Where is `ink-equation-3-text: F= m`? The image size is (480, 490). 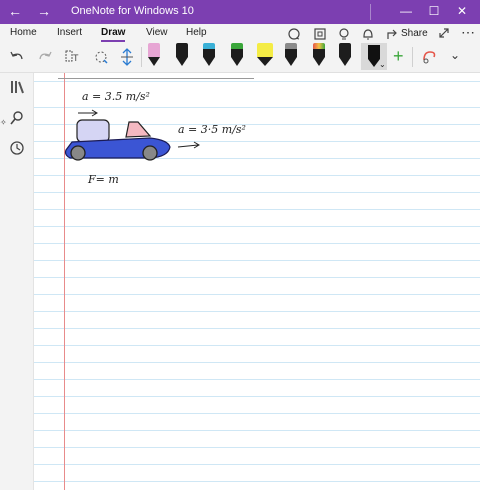
ink-equation-3-text: F= m is located at coordinates (103, 179).